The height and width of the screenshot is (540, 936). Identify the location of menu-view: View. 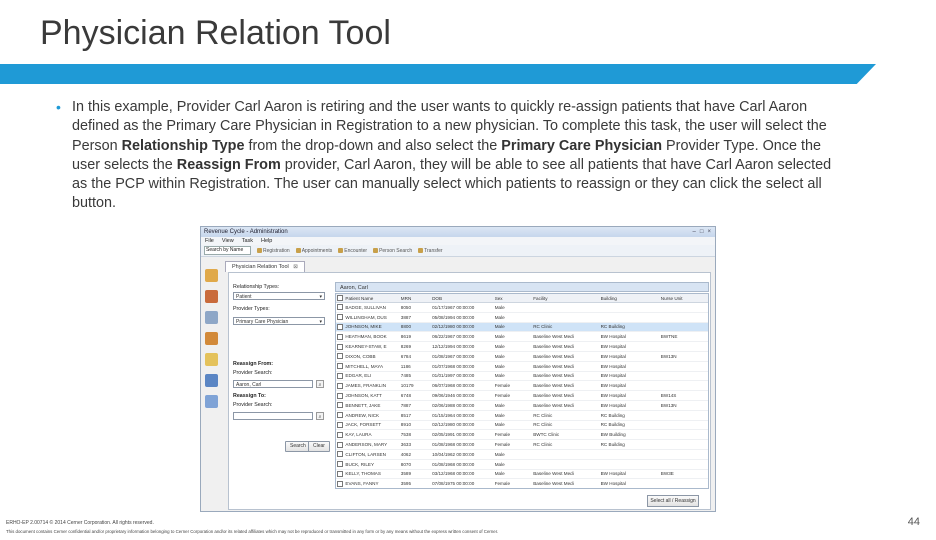
(228, 241).